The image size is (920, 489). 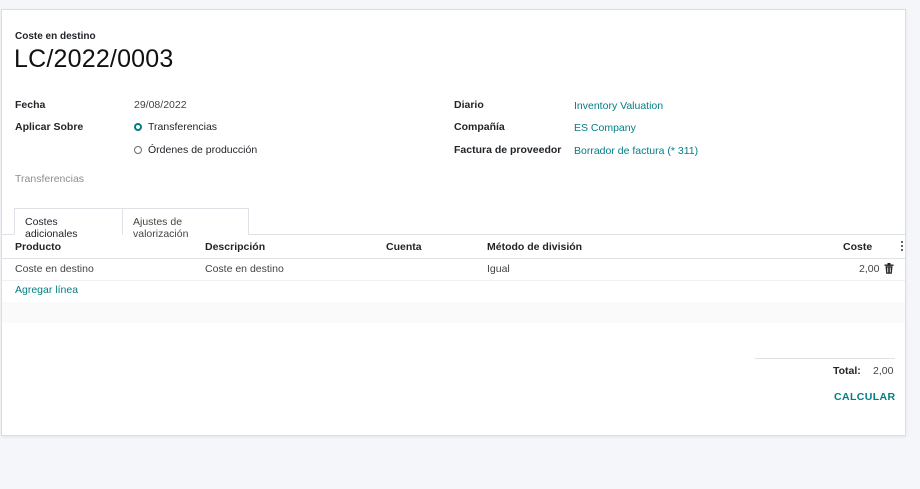 I want to click on aplicar-sobre-label: Aplicar Sobre, so click(x=49, y=127).